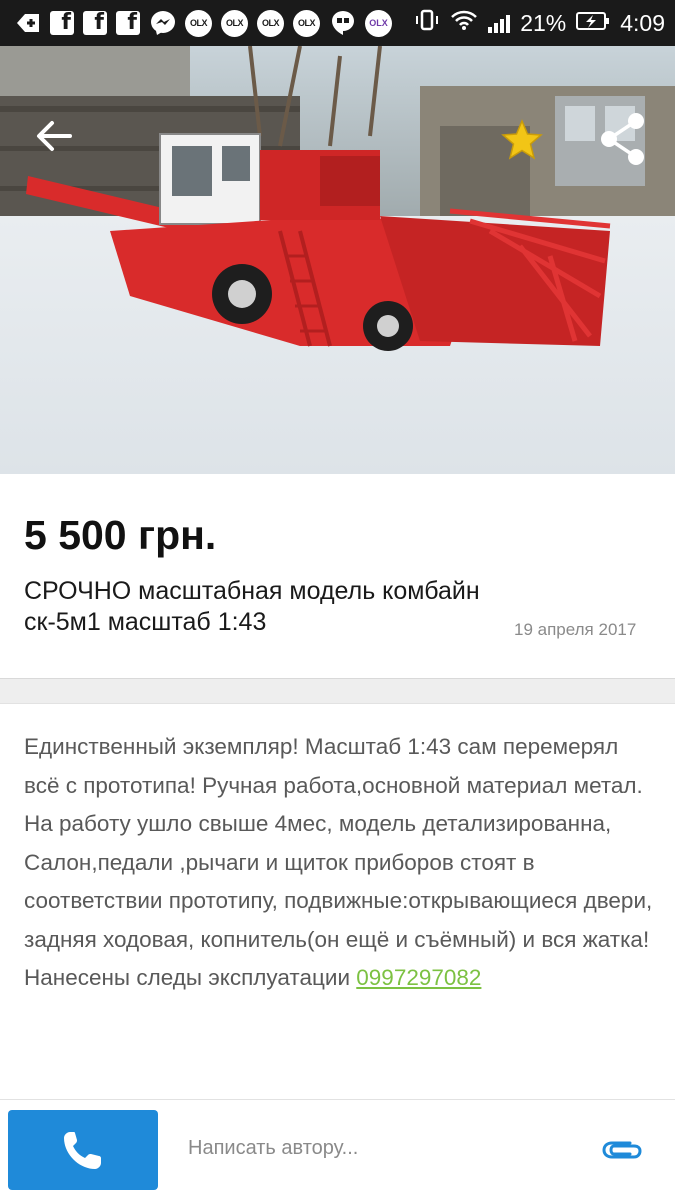  What do you see at coordinates (378, 23) in the screenshot?
I see `olx-color-icon: OLX` at bounding box center [378, 23].